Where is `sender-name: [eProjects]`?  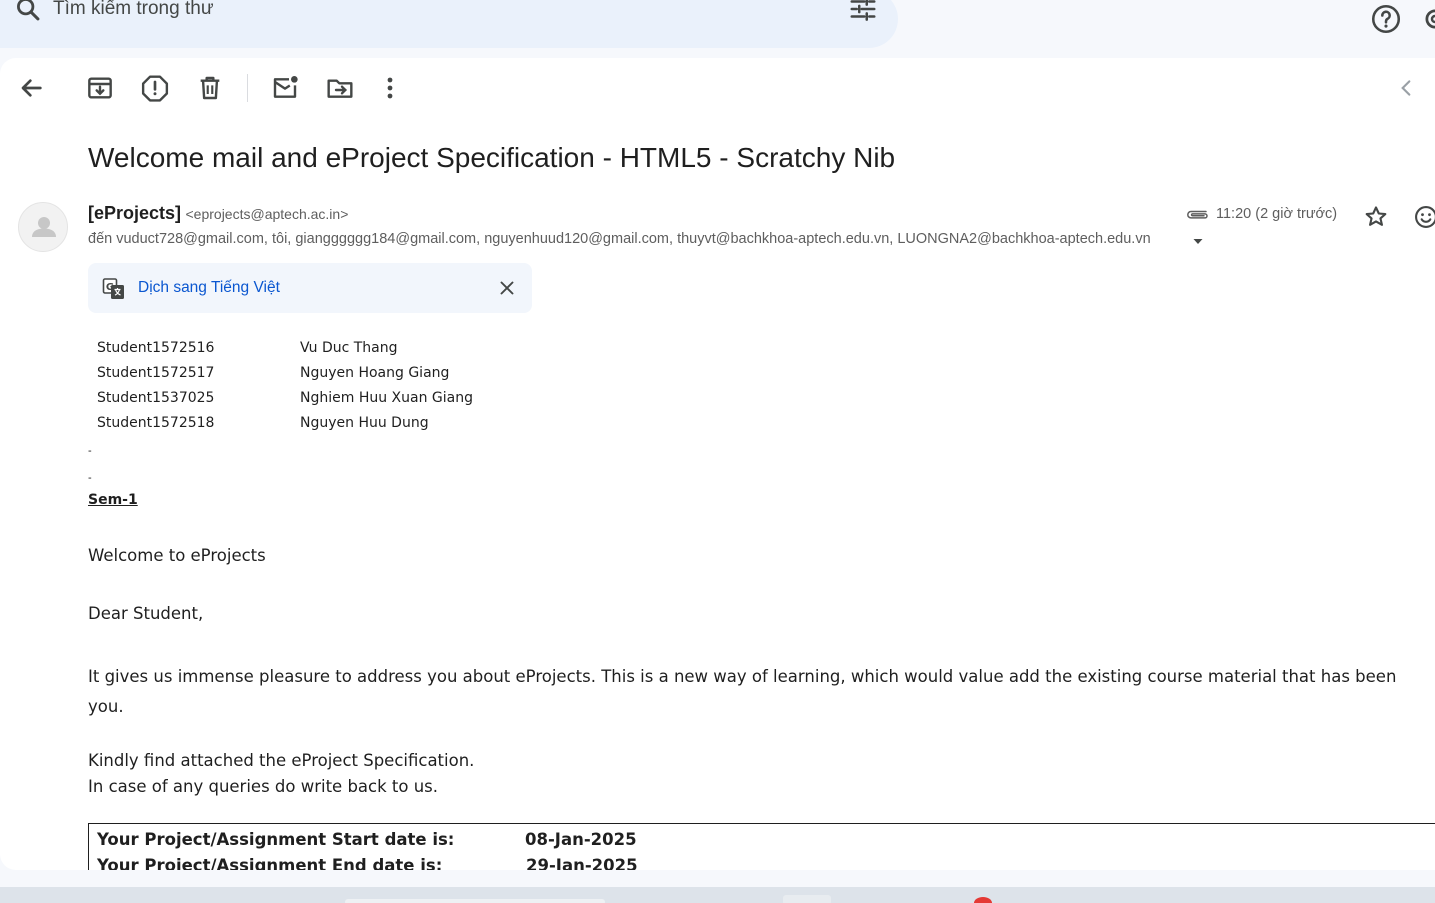 sender-name: [eProjects] is located at coordinates (134, 213).